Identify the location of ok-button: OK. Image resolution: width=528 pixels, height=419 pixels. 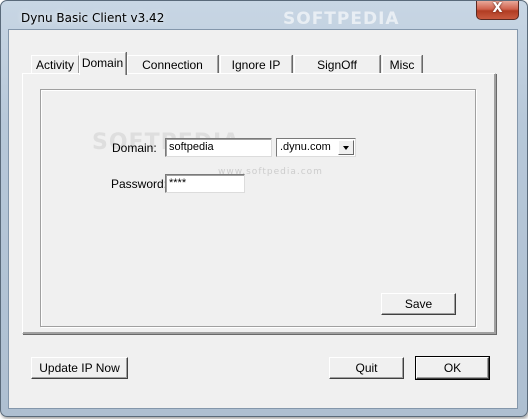
(452, 368).